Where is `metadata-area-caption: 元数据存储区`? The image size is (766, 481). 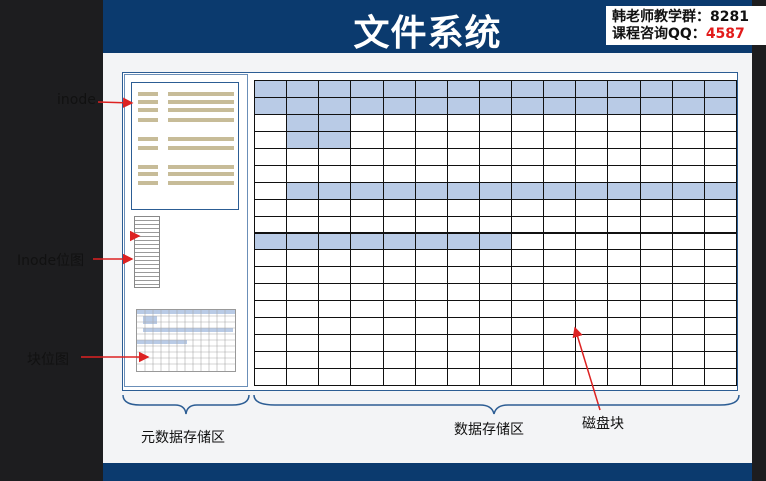
metadata-area-caption: 元数据存储区 is located at coordinates (183, 438).